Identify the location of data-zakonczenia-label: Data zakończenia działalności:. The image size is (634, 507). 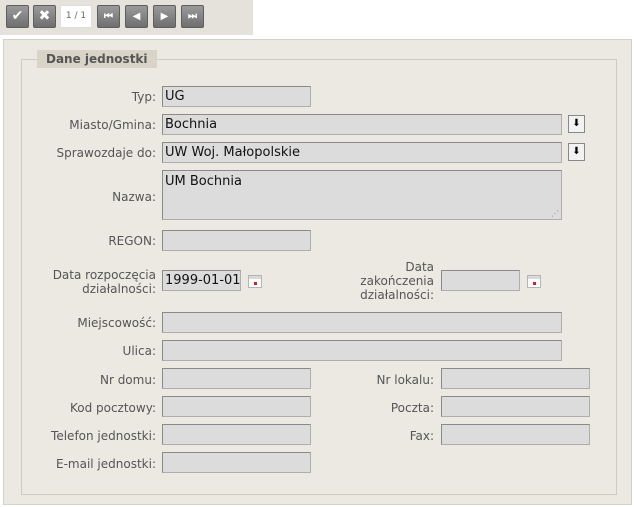
(382, 281).